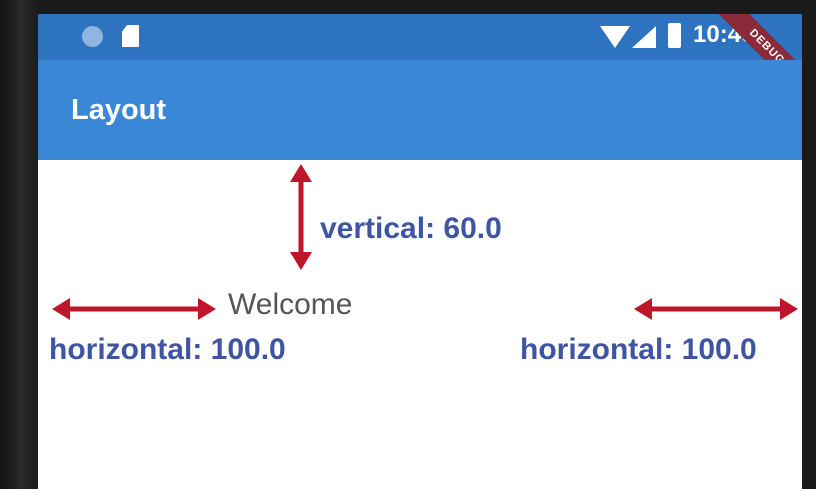  I want to click on horizontal-padding-left-label: horizontal: 100.0, so click(167, 349).